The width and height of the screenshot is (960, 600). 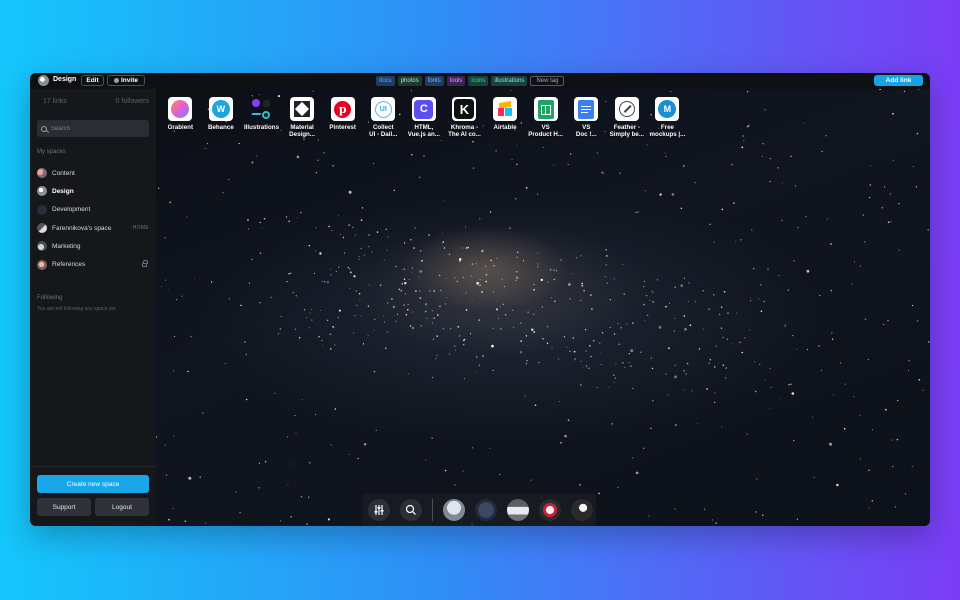 I want to click on shortcut-airtable: Airtable, so click(x=505, y=117).